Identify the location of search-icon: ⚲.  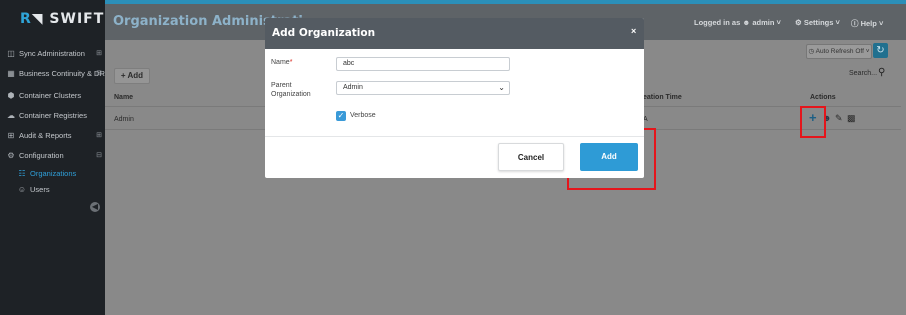
(881, 72).